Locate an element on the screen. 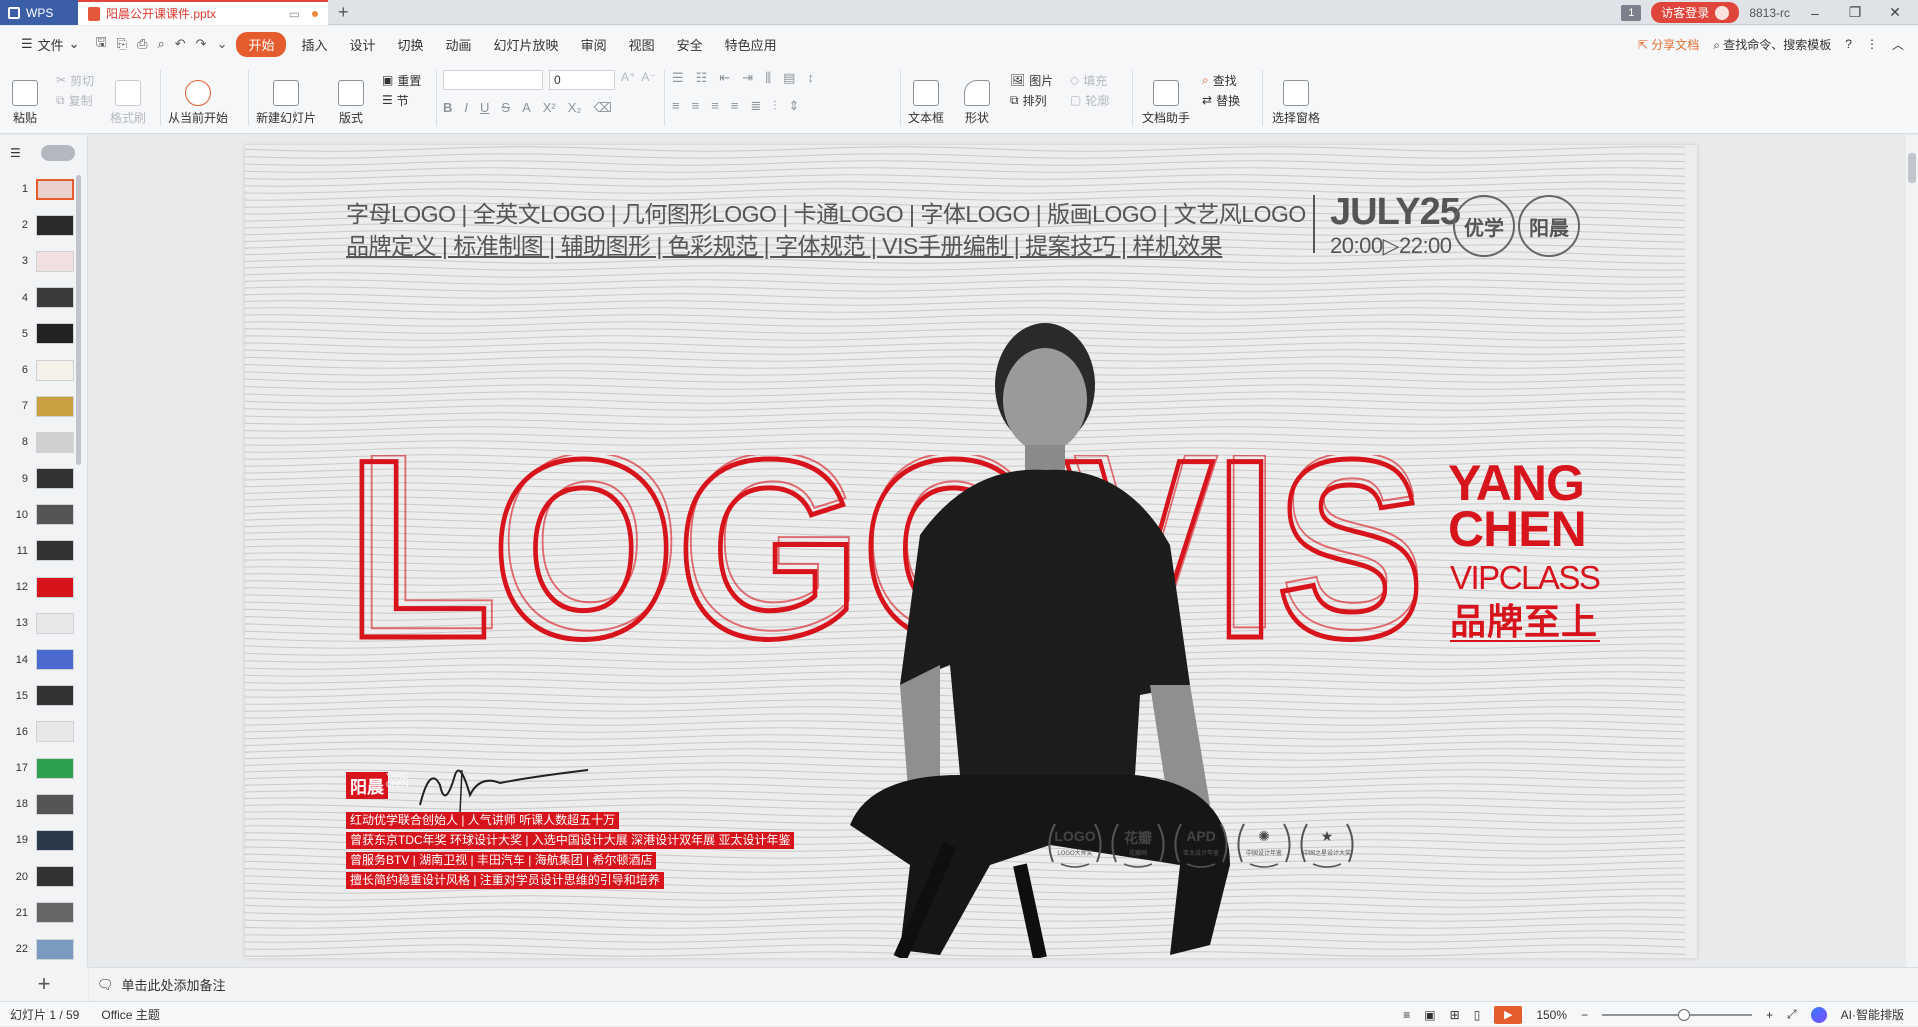 This screenshot has width=1918, height=1027. tab-special-apps: 特色应用 is located at coordinates (751, 44).